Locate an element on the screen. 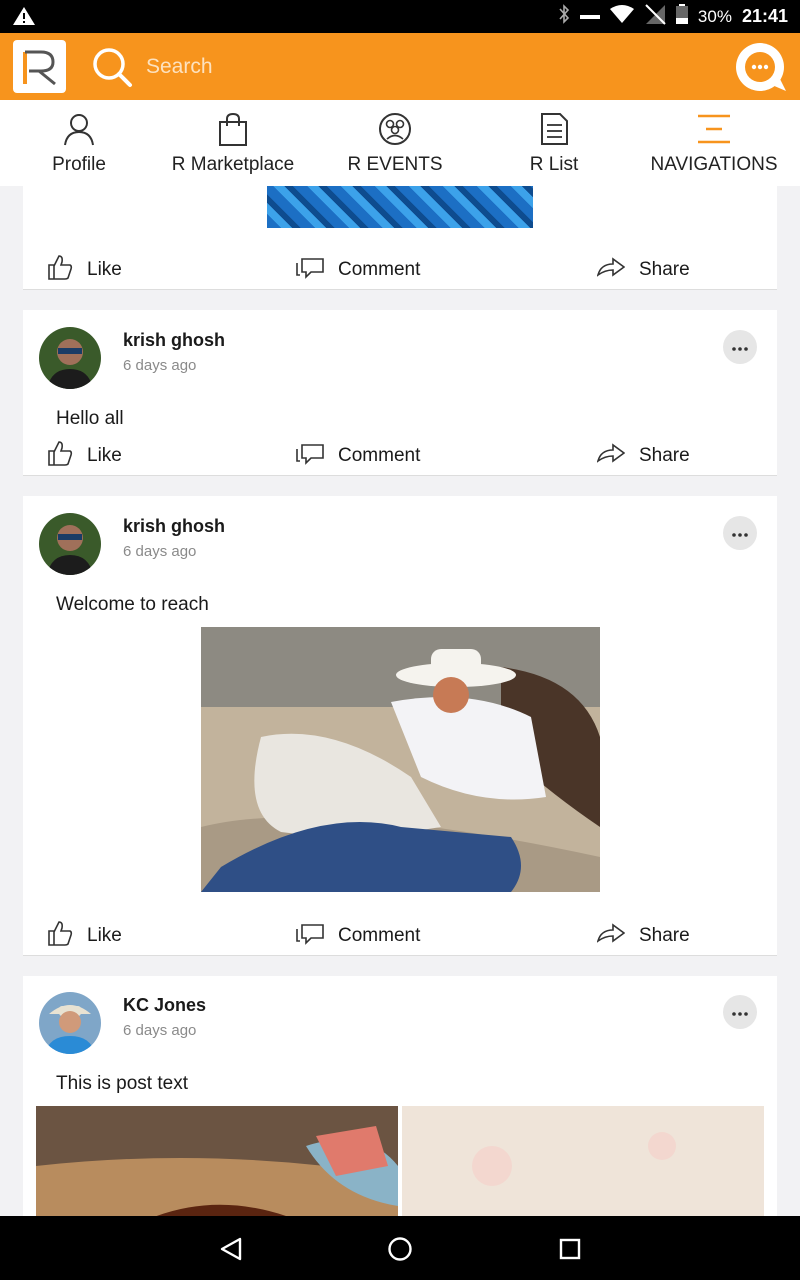 The width and height of the screenshot is (800, 1280). tab-label: Profile is located at coordinates (79, 164).